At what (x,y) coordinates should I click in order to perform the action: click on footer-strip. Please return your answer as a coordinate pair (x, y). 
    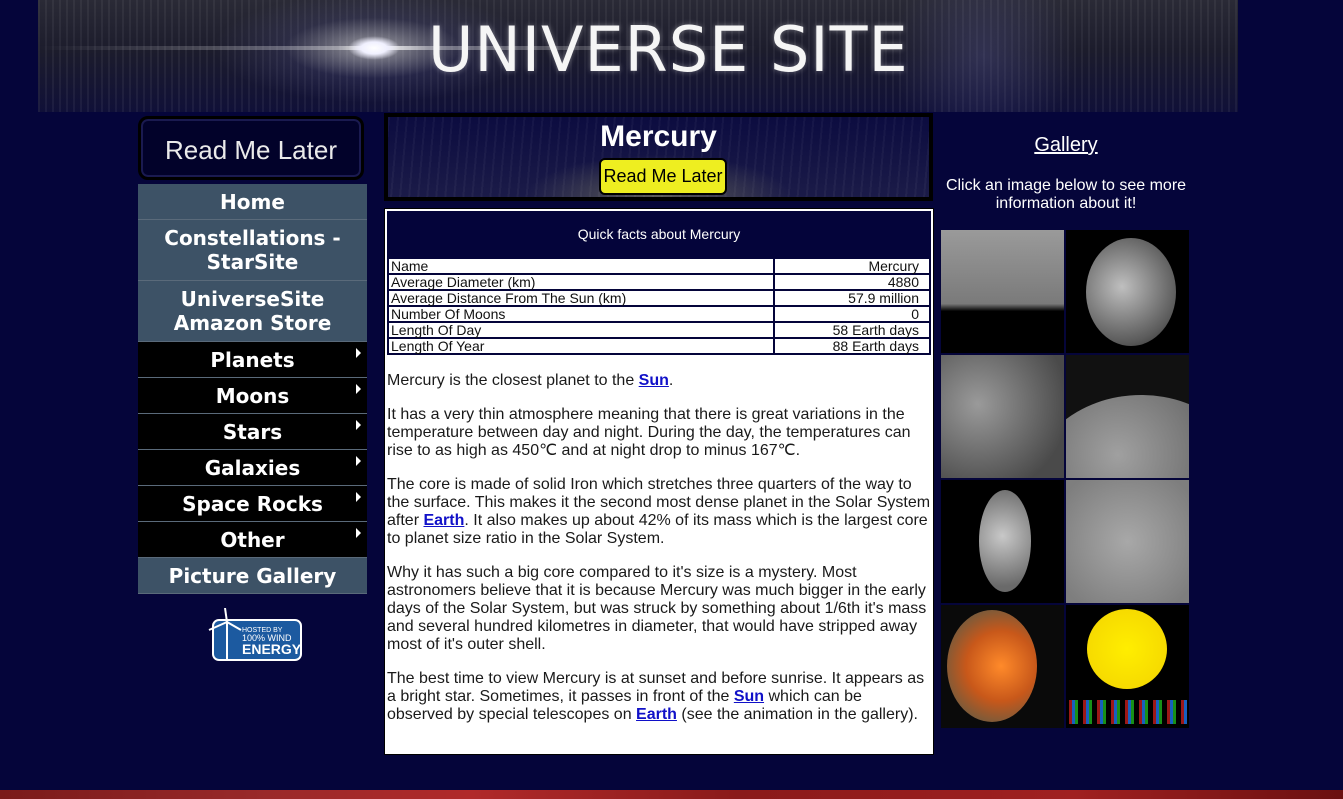
    Looking at the image, I should click on (671, 794).